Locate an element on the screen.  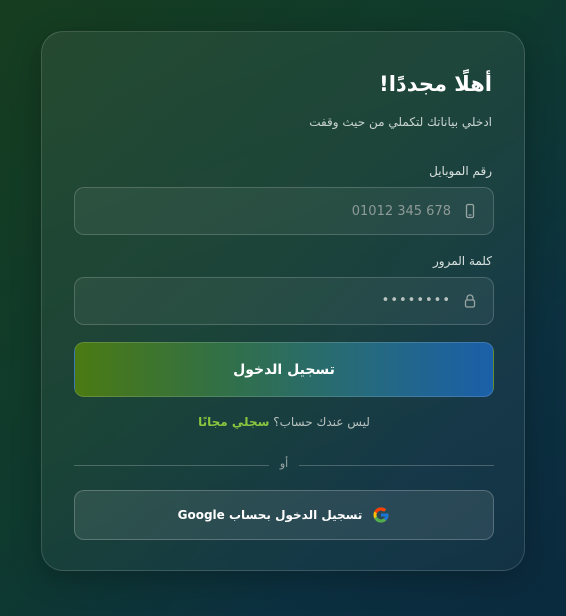
password-label: كلمة المرور is located at coordinates (462, 261).